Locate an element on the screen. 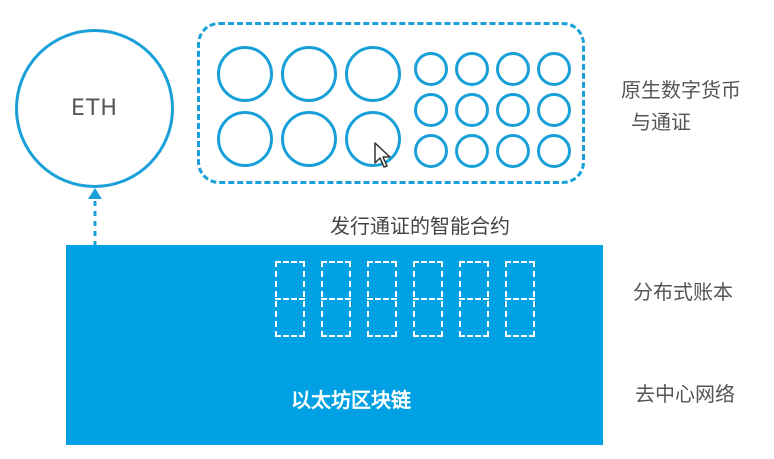  network-label: 去中心网络 is located at coordinates (685, 394).